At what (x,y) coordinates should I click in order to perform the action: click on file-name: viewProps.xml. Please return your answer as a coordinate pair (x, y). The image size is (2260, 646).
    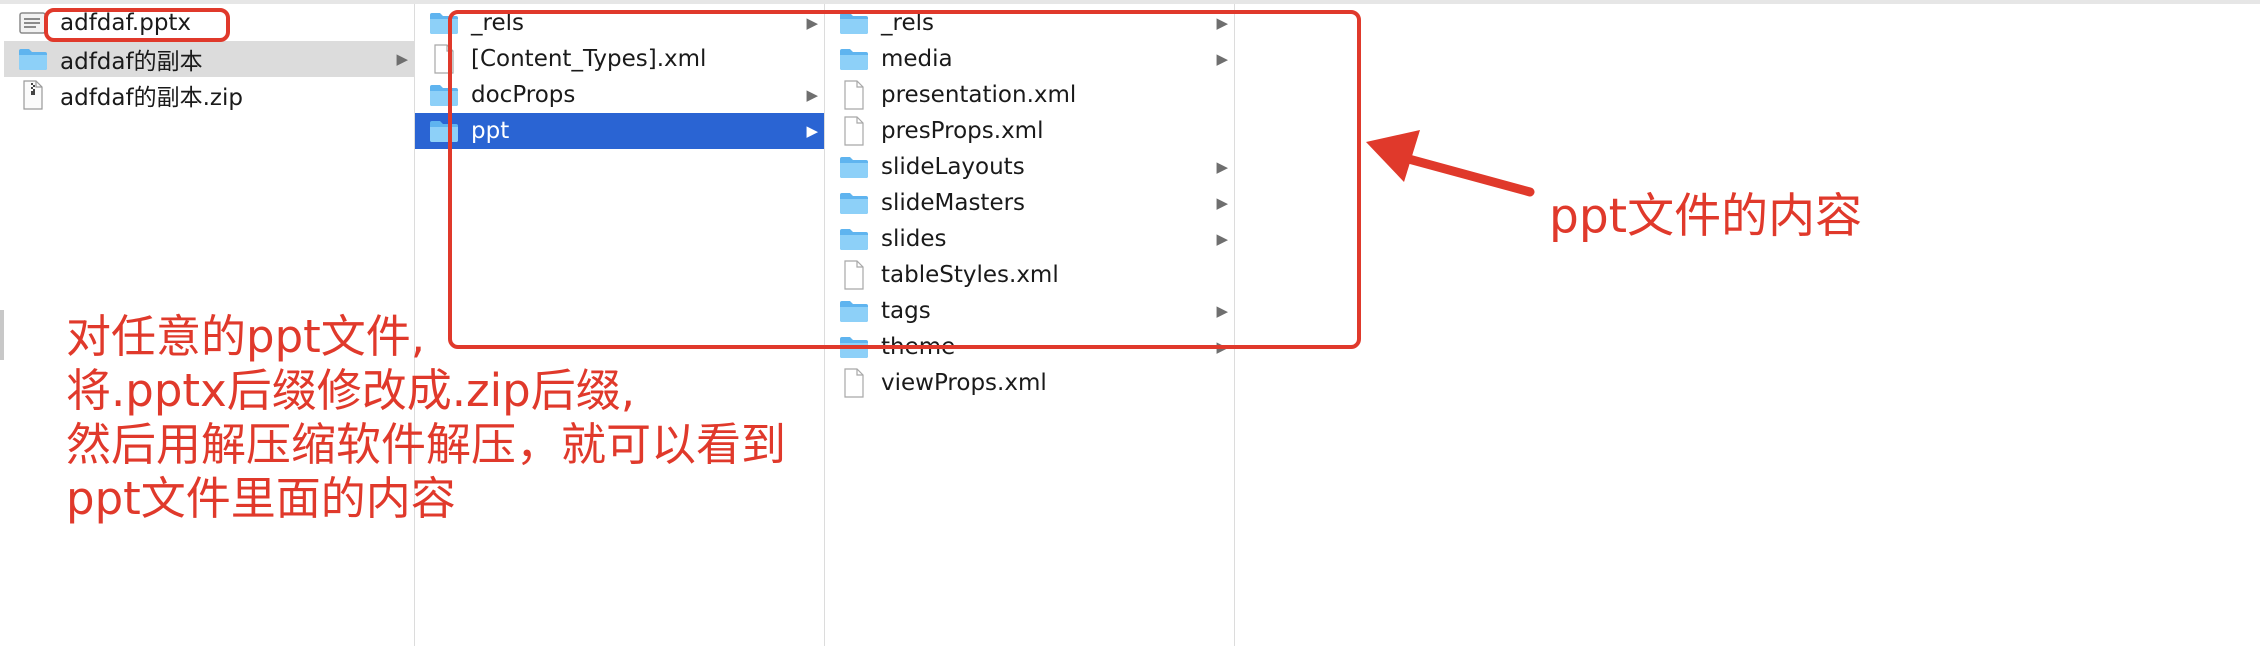
    Looking at the image, I should click on (964, 383).